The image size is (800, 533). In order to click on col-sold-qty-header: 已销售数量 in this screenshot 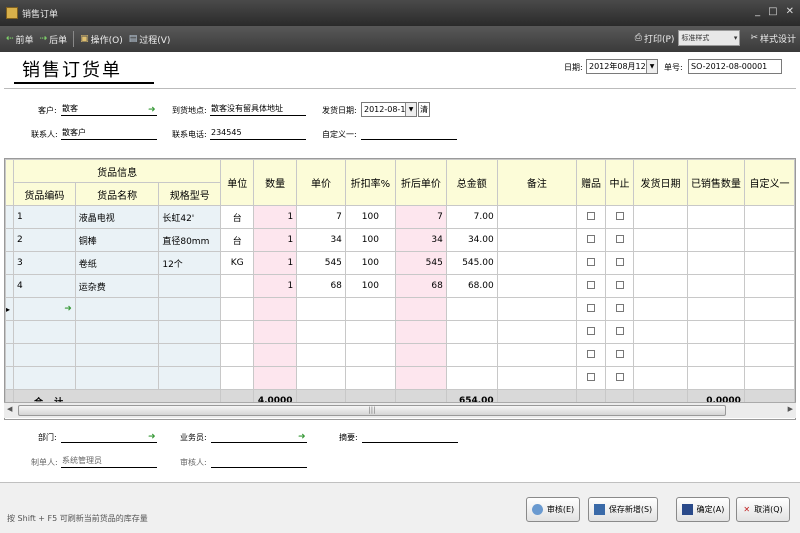, I will do `click(715, 182)`.